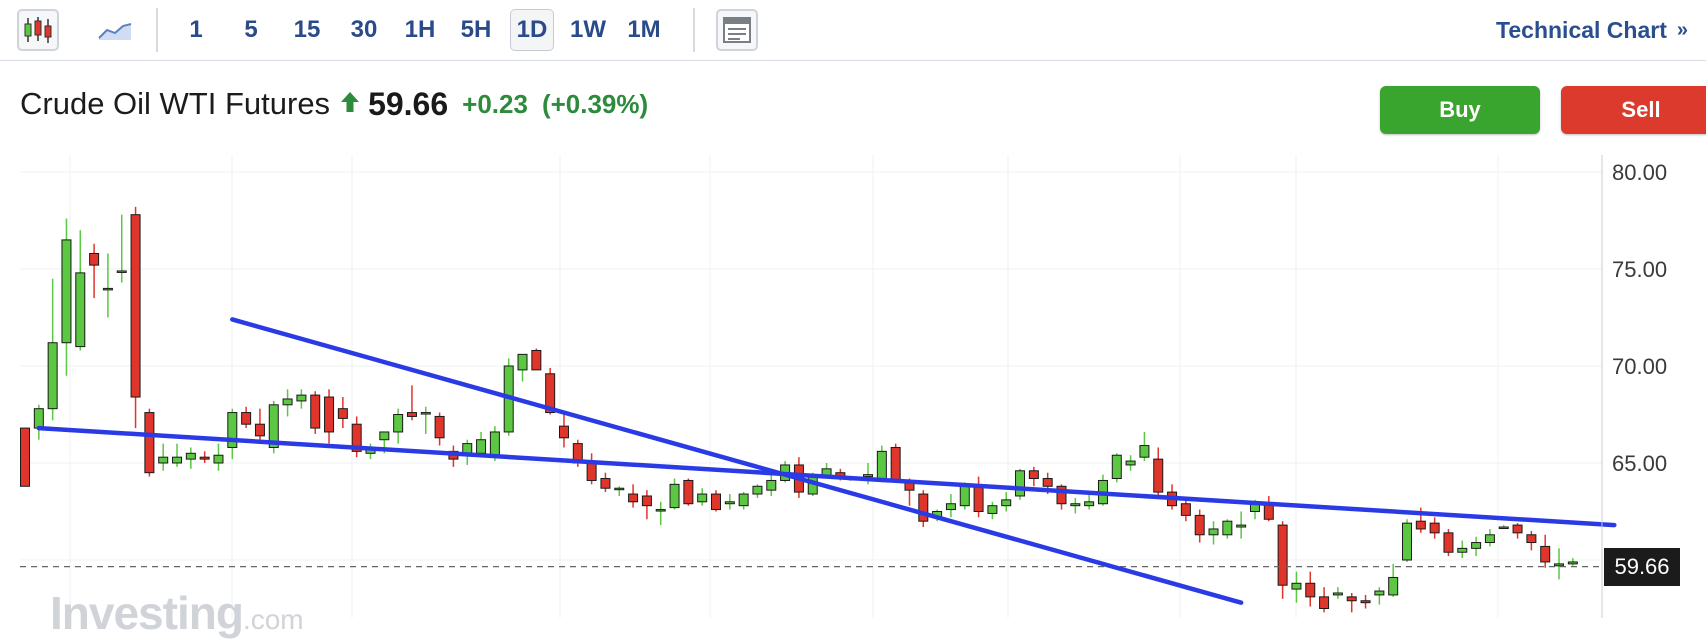 The image size is (1706, 640). What do you see at coordinates (826, 476) in the screenshot?
I see `channel-trendline` at bounding box center [826, 476].